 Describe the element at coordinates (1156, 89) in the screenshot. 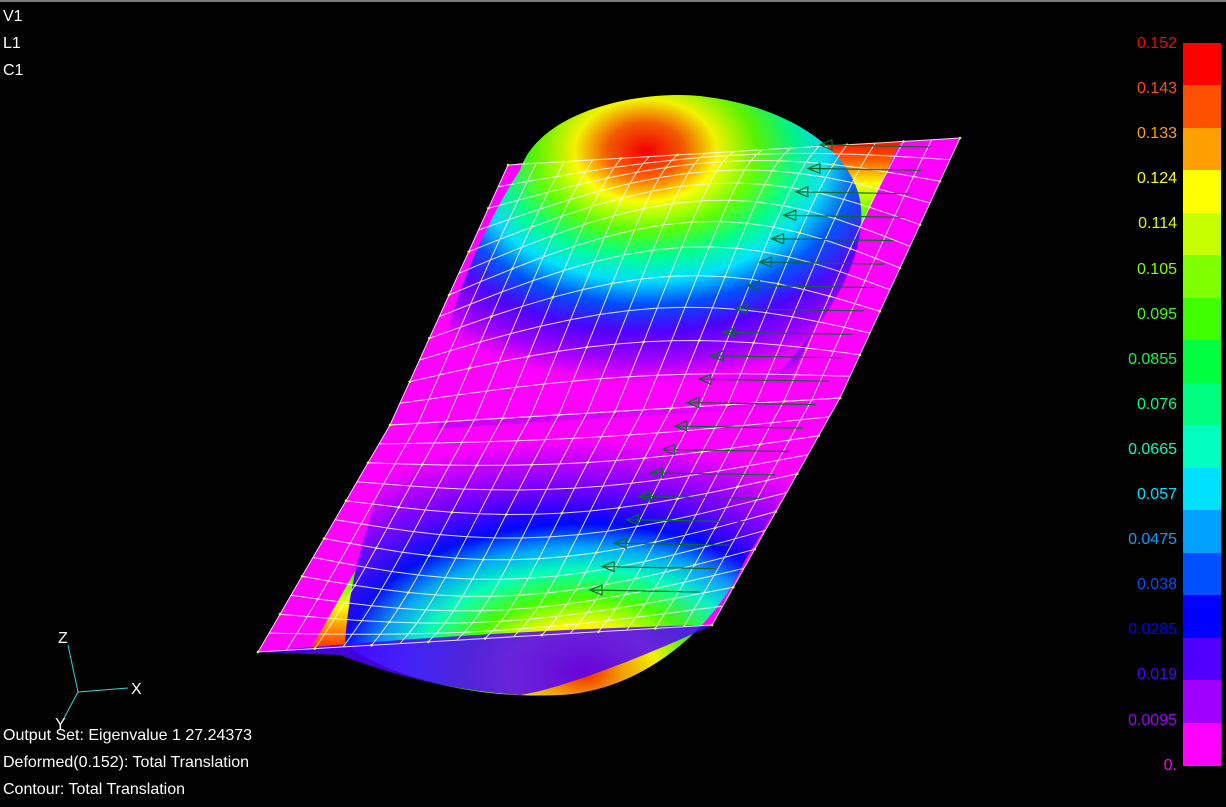

I see `legend-value: 0.143` at that location.